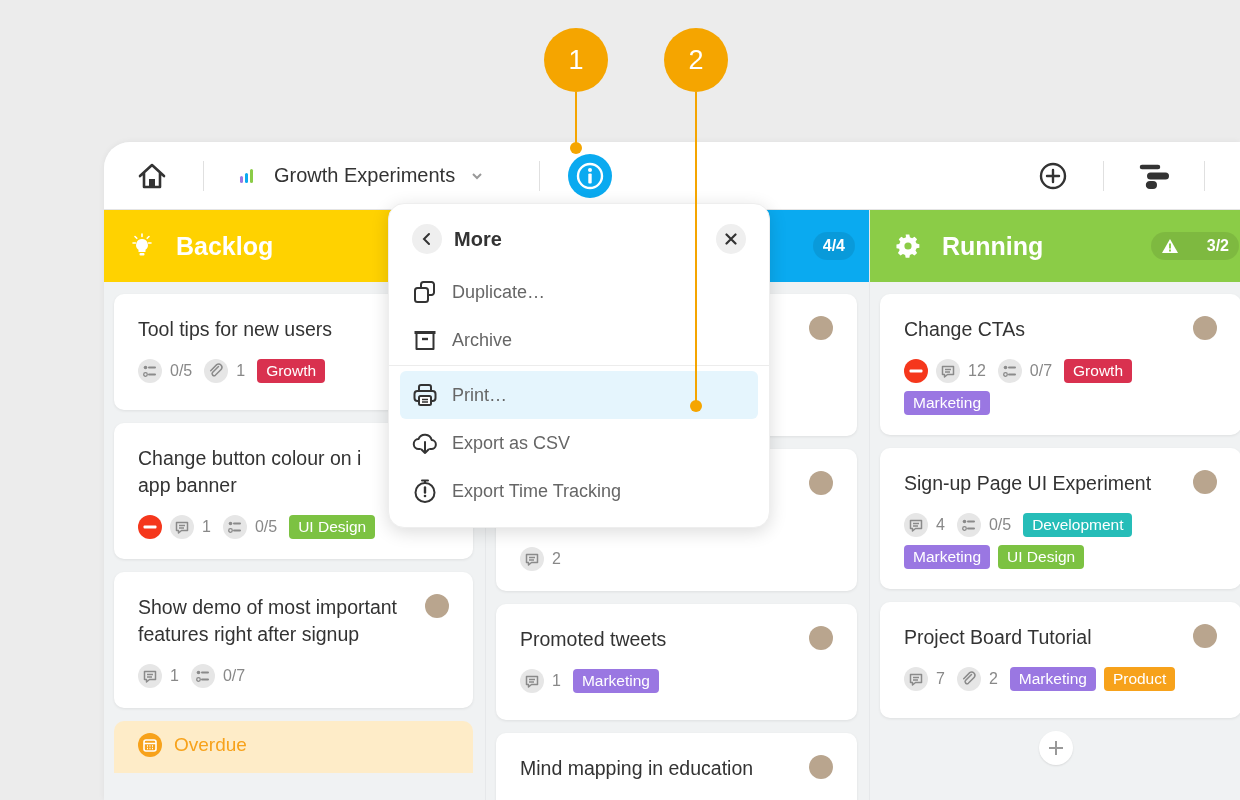  What do you see at coordinates (696, 60) in the screenshot?
I see `callout-marker: 2` at bounding box center [696, 60].